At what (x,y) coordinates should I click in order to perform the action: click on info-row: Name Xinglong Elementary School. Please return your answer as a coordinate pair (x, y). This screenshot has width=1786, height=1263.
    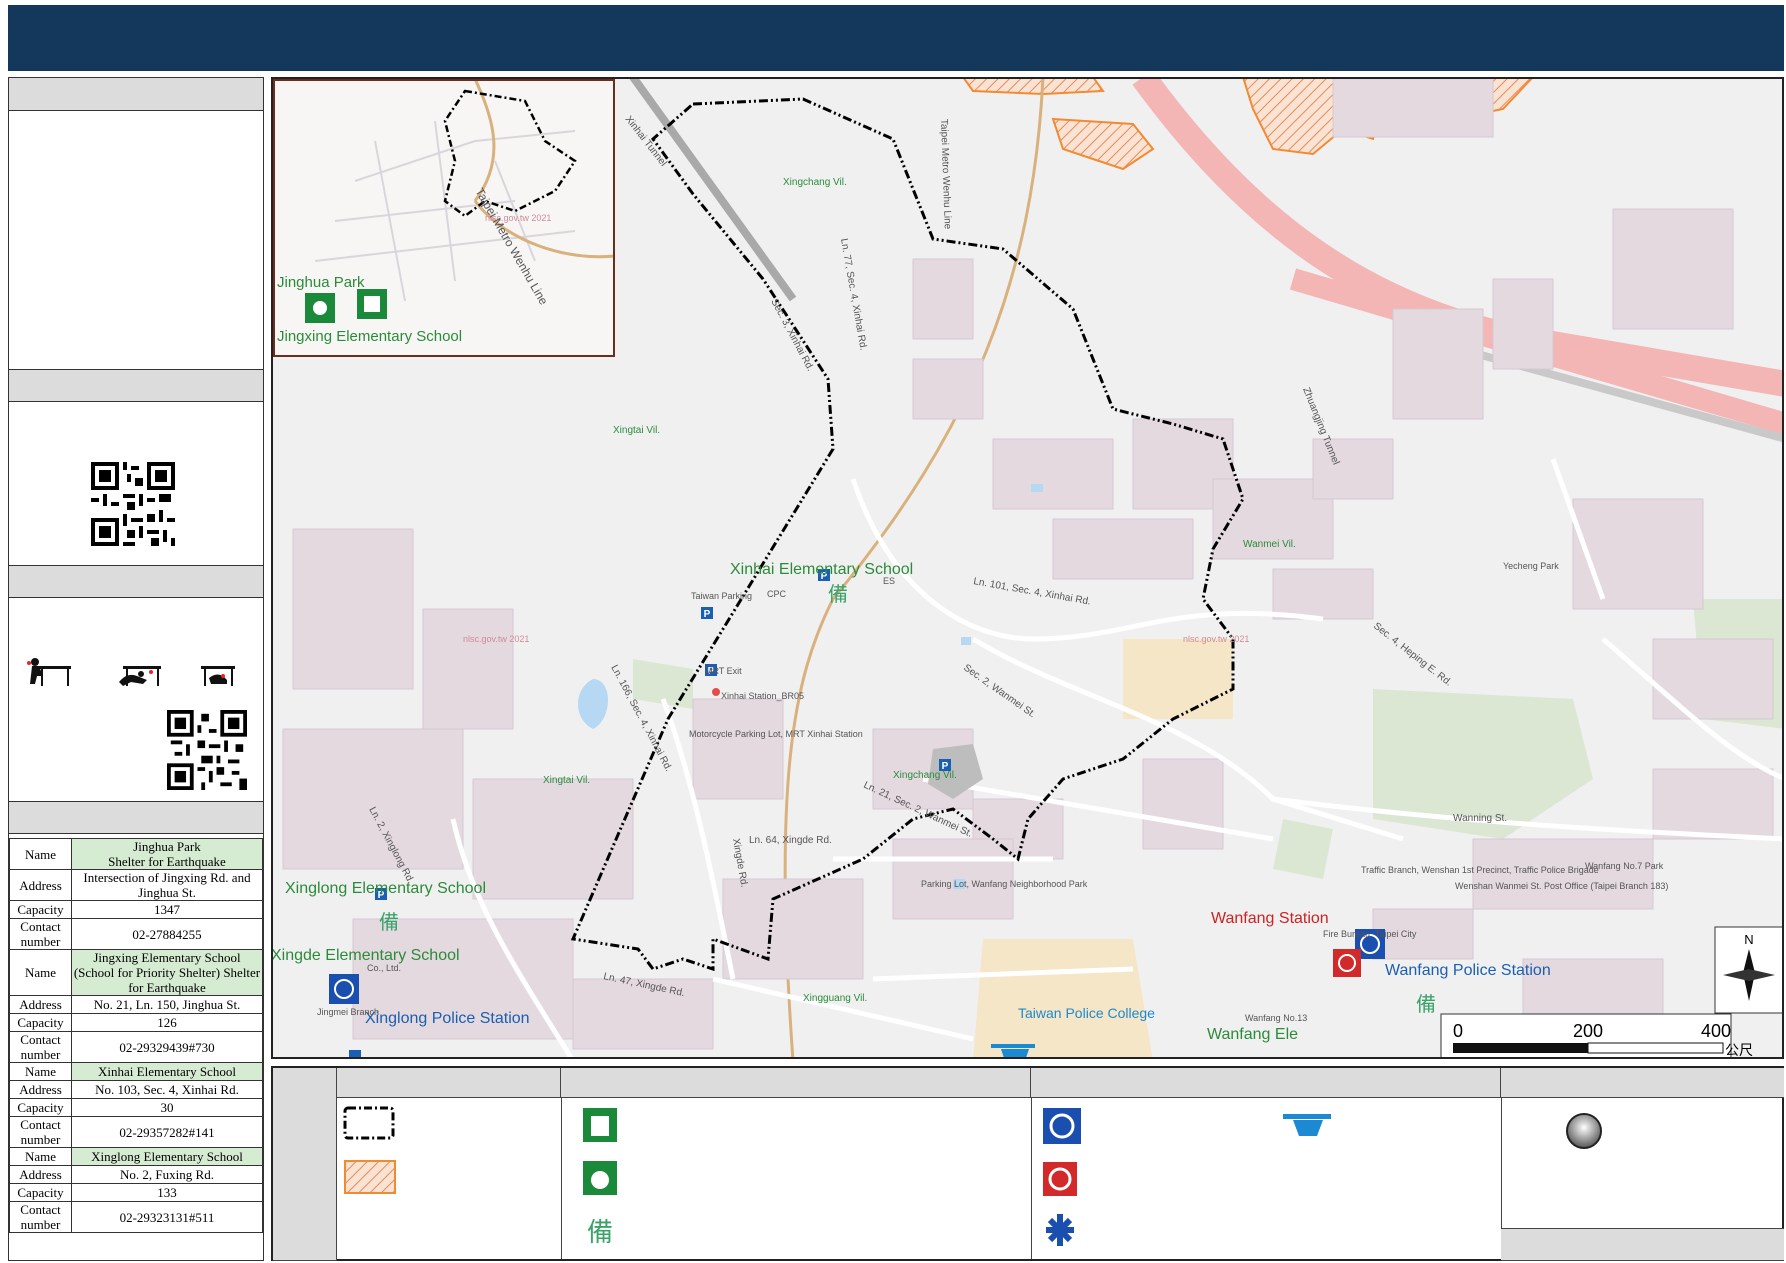
    Looking at the image, I should click on (136, 1156).